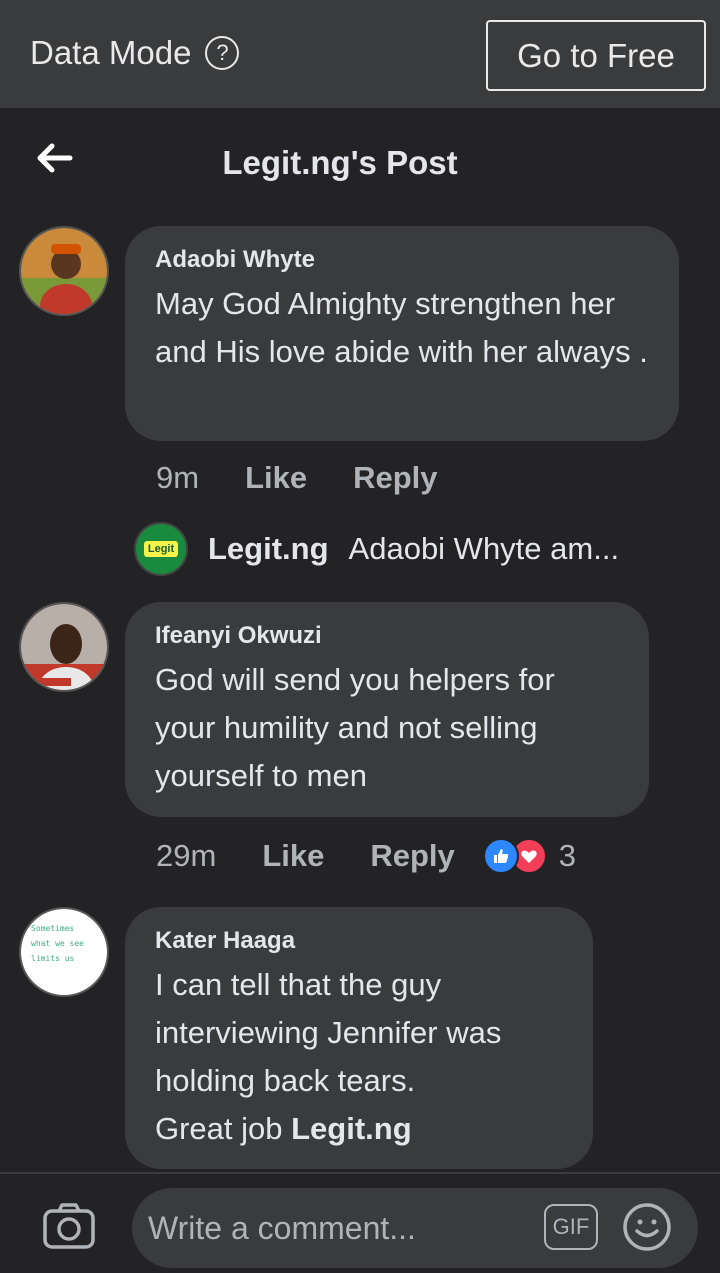 This screenshot has height=1273, width=720. Describe the element at coordinates (351, 1128) in the screenshot. I see `mention-link: Legit.ng` at that location.